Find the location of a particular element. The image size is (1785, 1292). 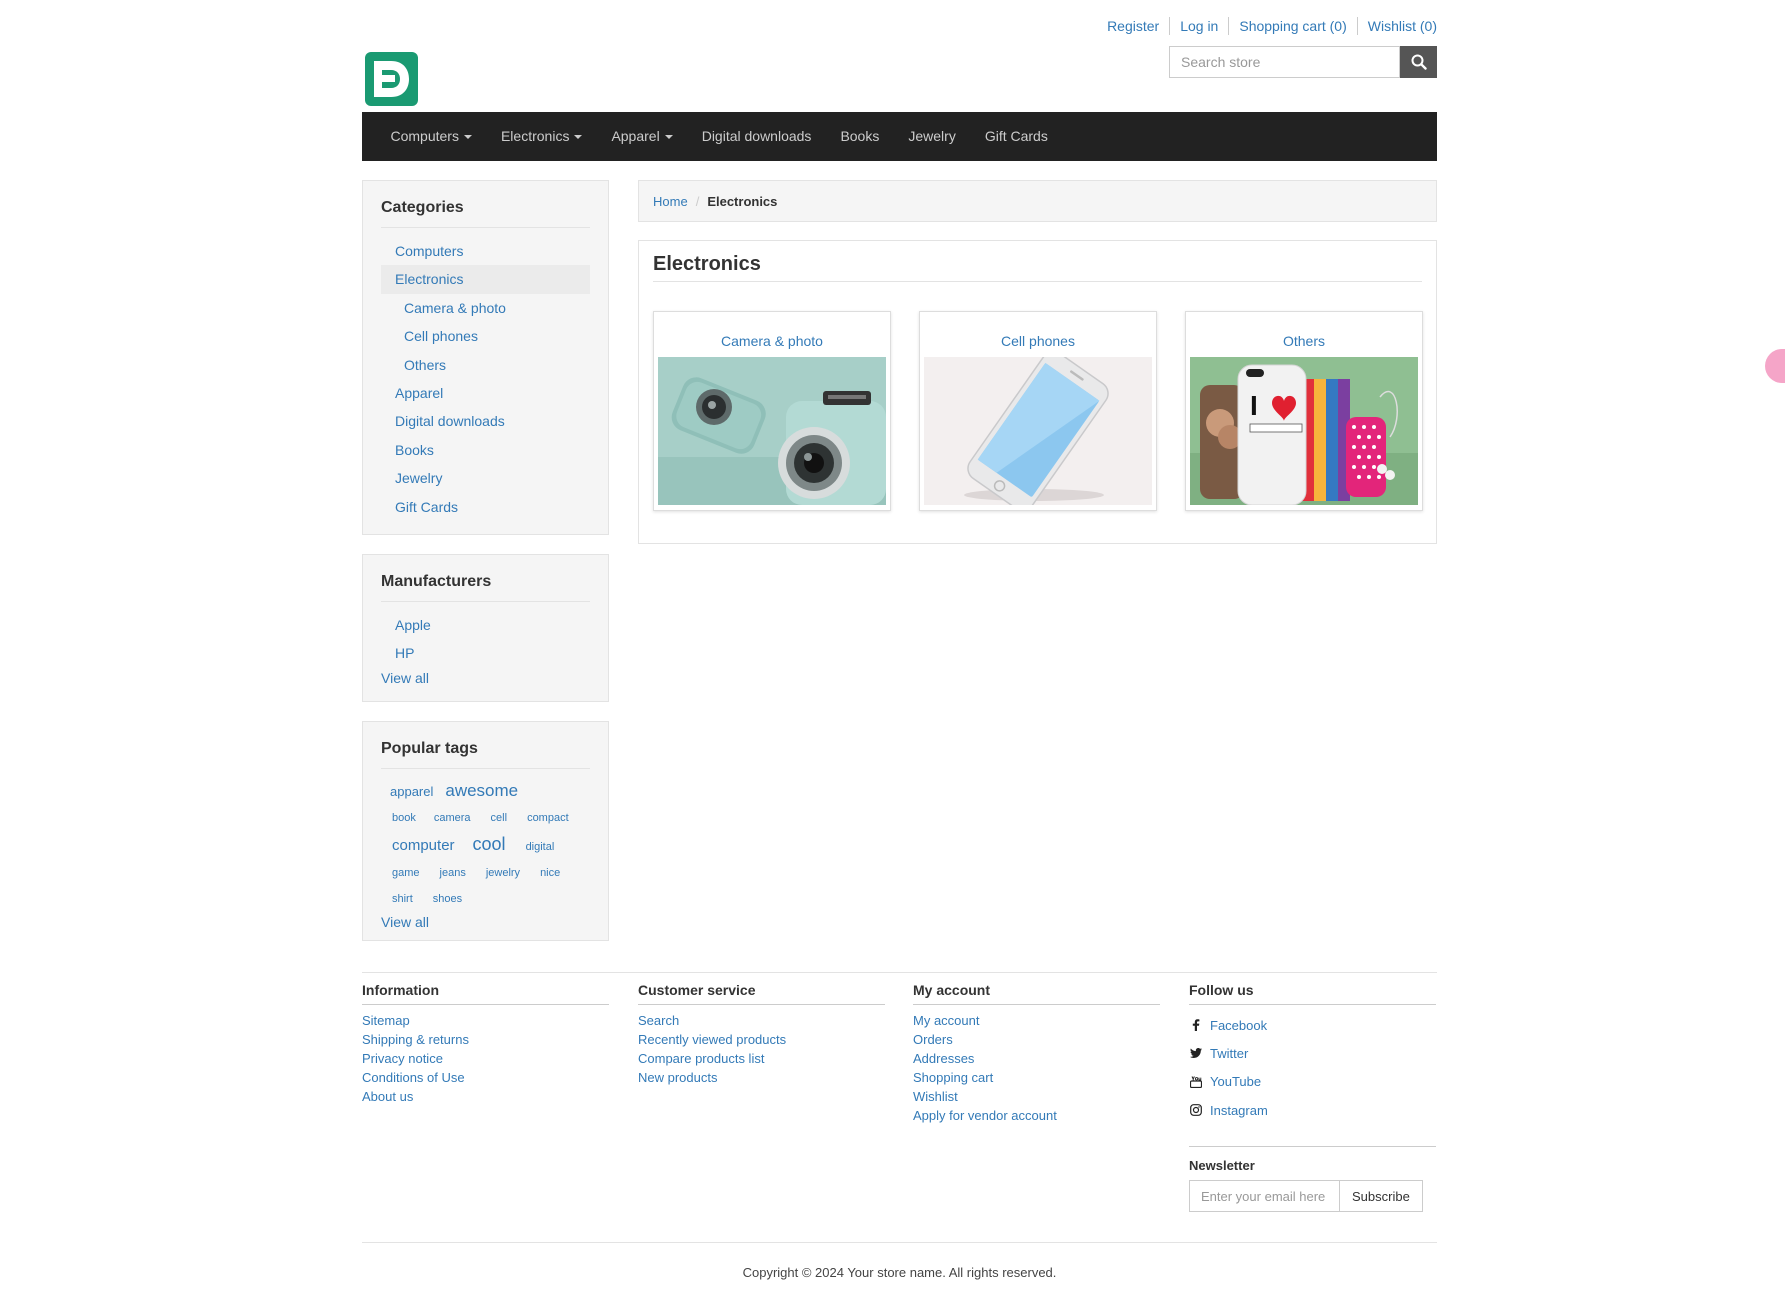

category-digital-downloads: Digital downloads is located at coordinates (485, 421).